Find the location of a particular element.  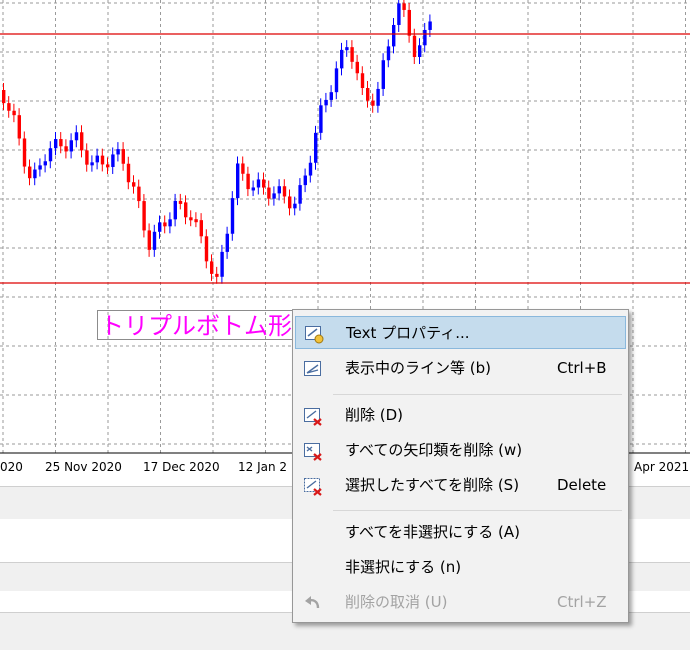

menu-item-delete: 削除 (D) is located at coordinates (460, 415).